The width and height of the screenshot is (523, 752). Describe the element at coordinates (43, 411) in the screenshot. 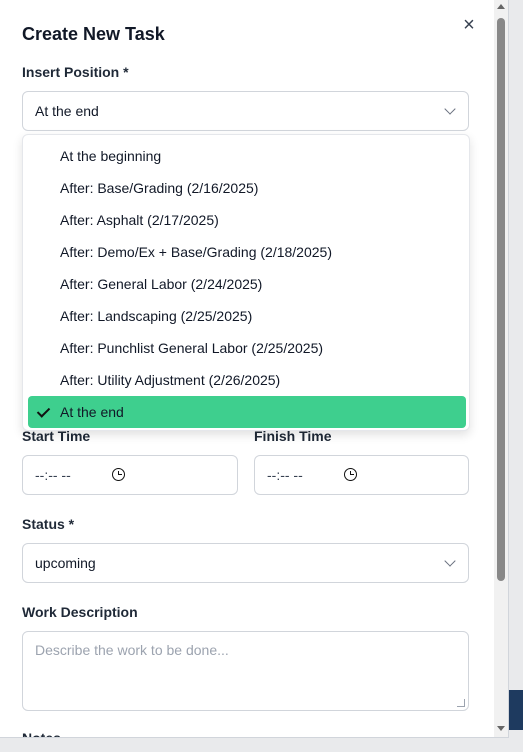

I see `checkmark-icon` at that location.